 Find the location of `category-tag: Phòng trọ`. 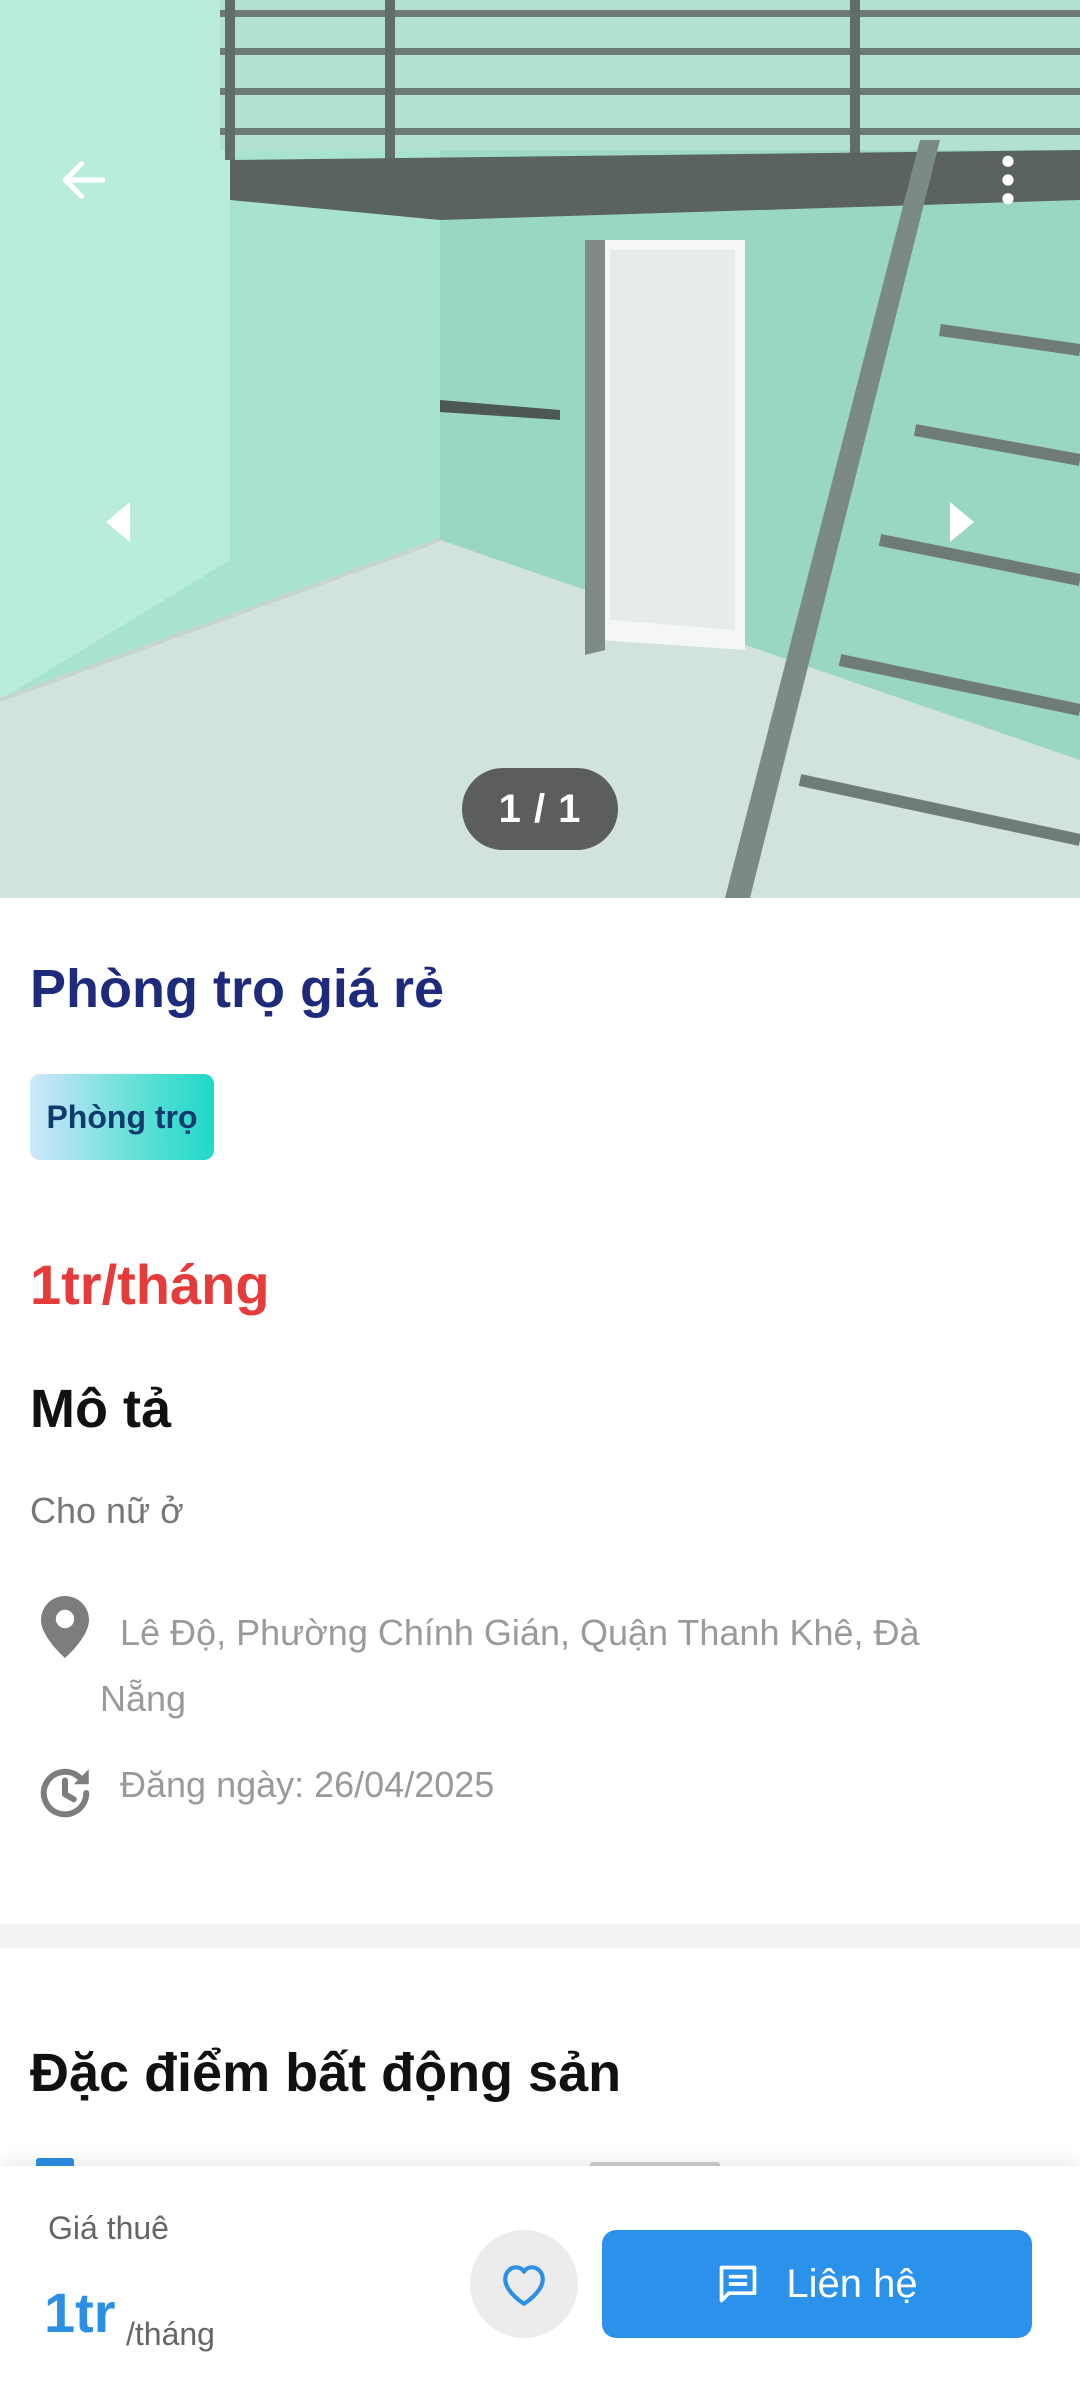

category-tag: Phòng trọ is located at coordinates (122, 1117).